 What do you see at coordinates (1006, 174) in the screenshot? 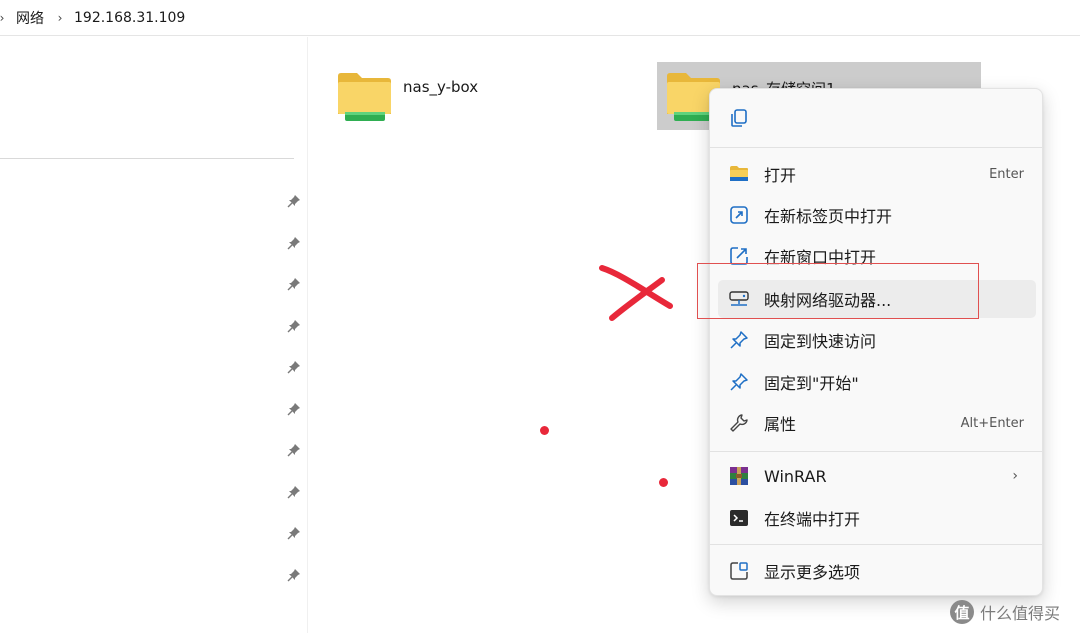
I see `menu-item-shortcut: Enter` at bounding box center [1006, 174].